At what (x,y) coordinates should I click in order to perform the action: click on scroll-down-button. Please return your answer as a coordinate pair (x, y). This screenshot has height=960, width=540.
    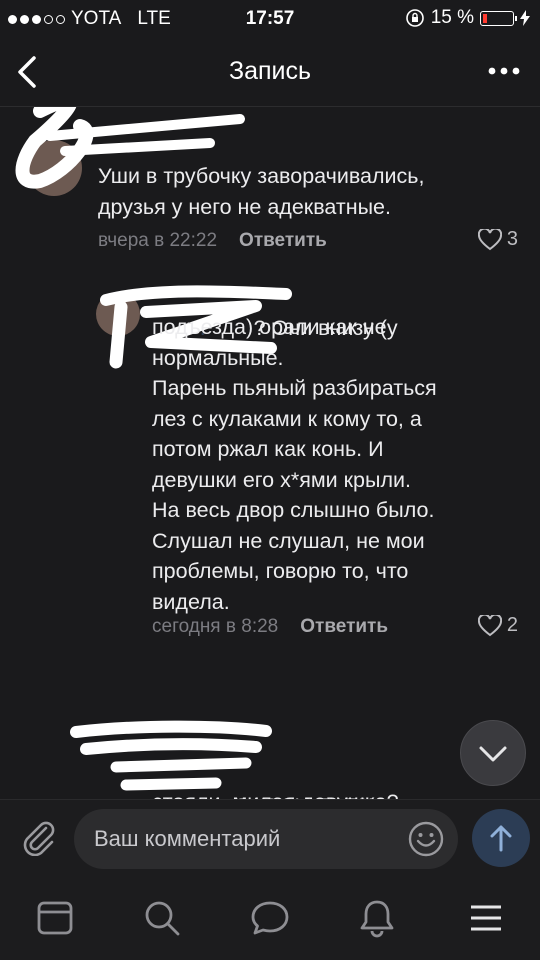
    Looking at the image, I should click on (493, 753).